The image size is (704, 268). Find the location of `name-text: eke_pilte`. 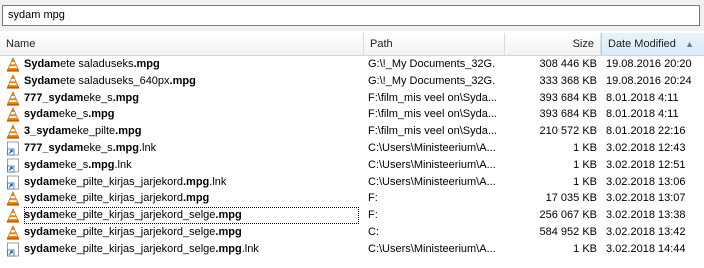

name-text: eke_pilte is located at coordinates (93, 131).